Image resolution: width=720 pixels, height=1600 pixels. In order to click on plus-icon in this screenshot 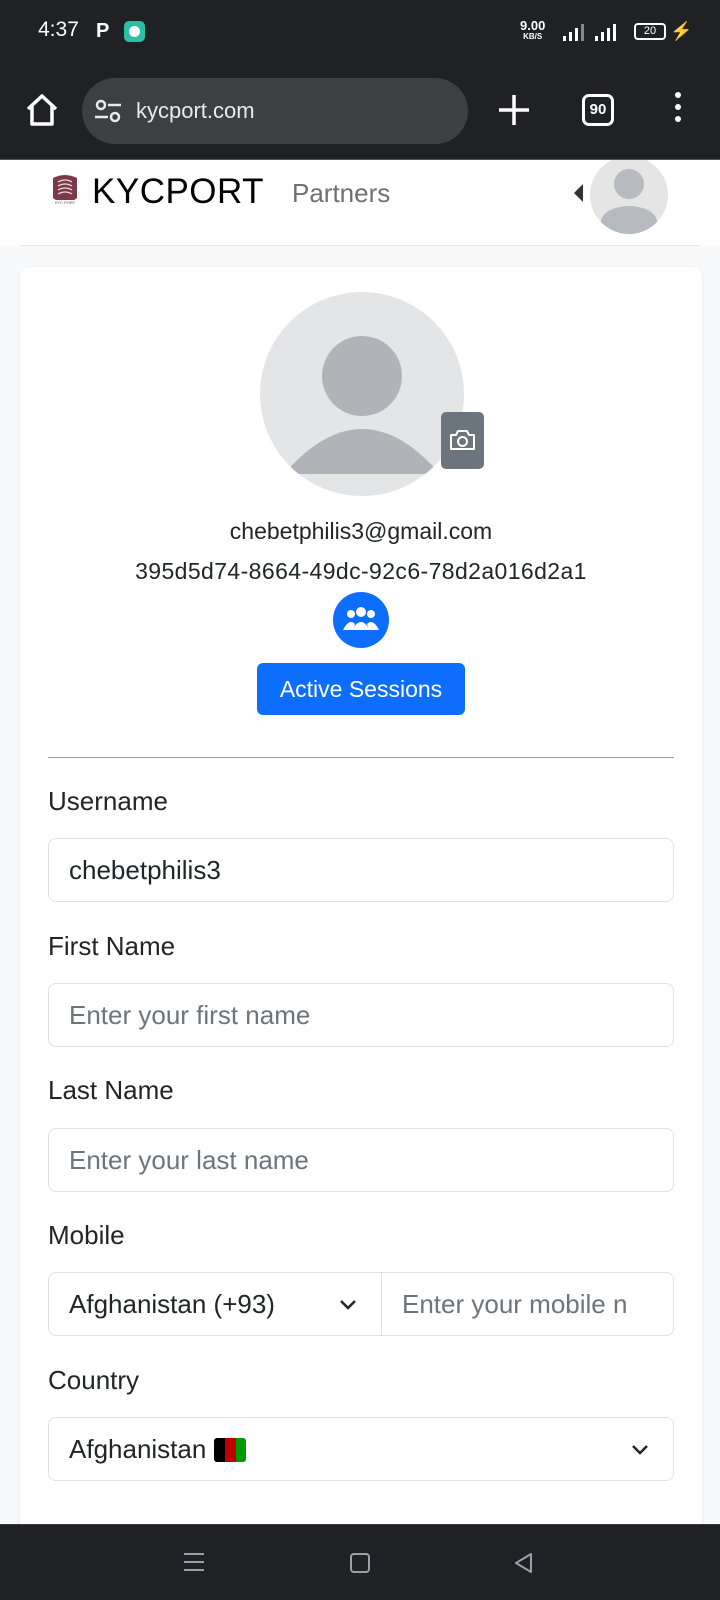, I will do `click(514, 110)`.